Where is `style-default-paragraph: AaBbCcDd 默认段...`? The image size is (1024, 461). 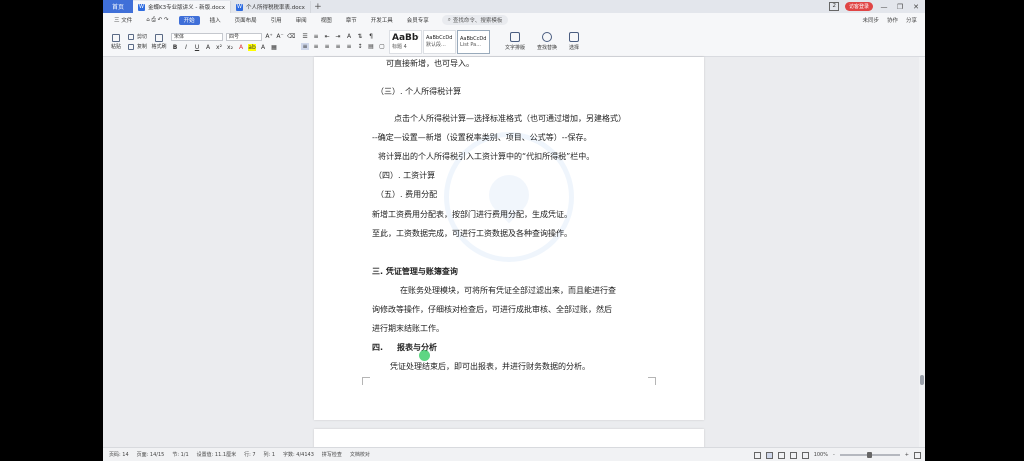 style-default-paragraph: AaBbCcDd 默认段... is located at coordinates (440, 41).